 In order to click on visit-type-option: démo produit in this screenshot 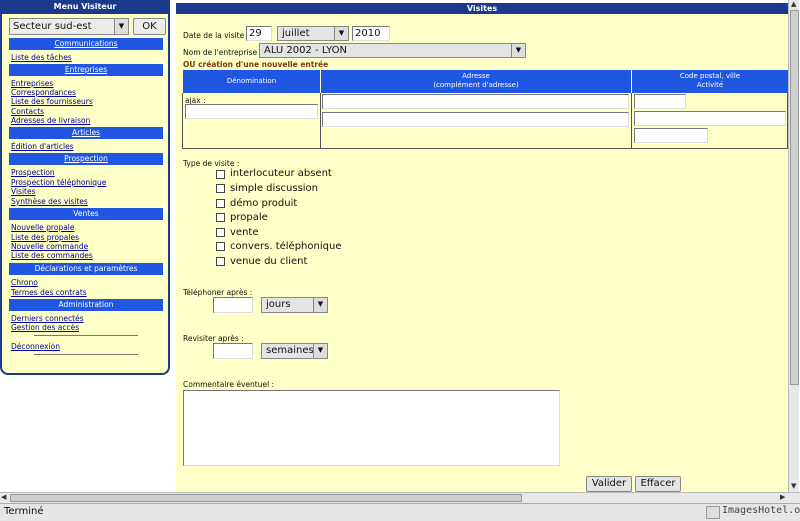, I will do `click(264, 203)`.